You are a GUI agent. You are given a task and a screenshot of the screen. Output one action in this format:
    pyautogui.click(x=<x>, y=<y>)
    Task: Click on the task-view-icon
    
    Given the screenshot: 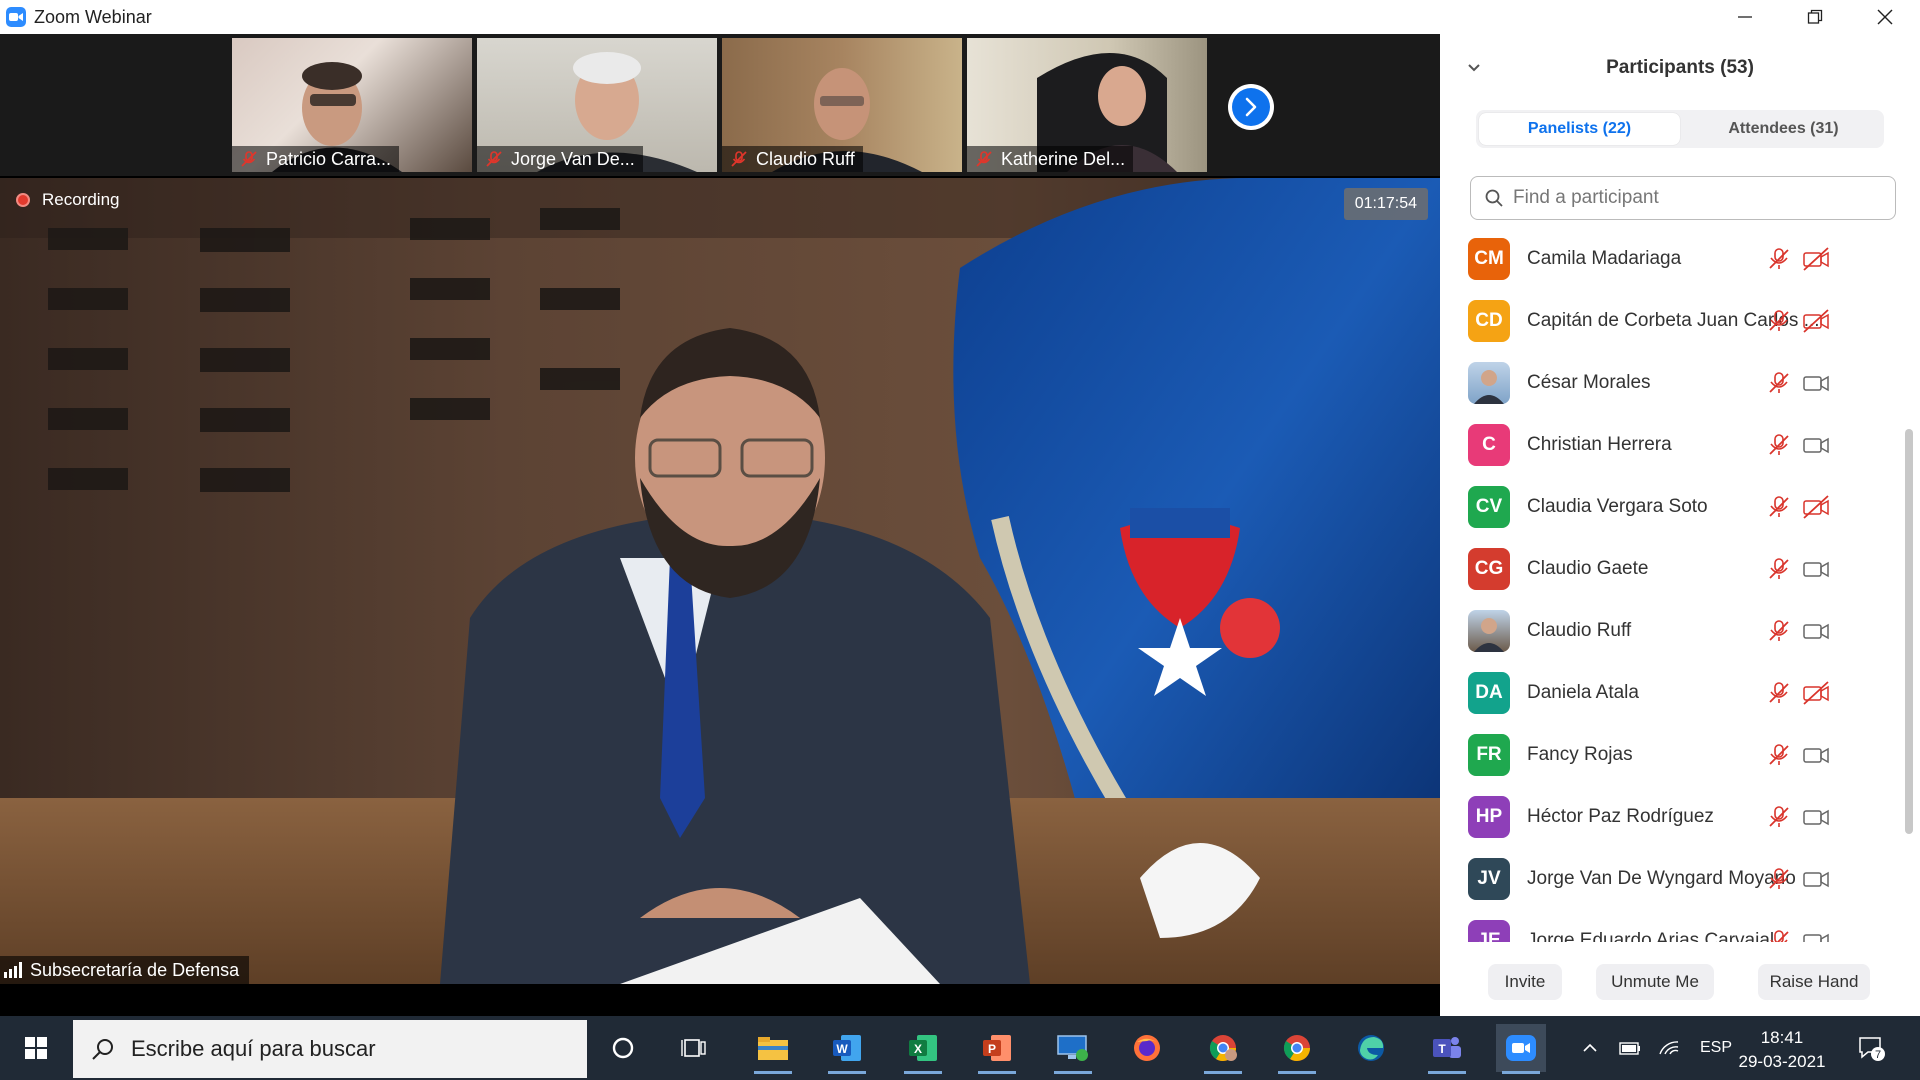 What is the action you would take?
    pyautogui.click(x=695, y=1048)
    